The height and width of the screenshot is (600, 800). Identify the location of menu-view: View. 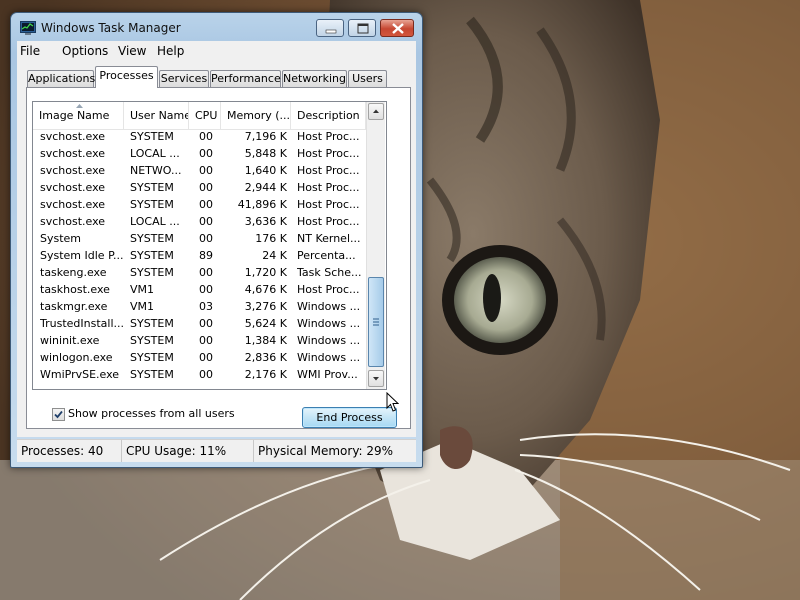
(132, 51).